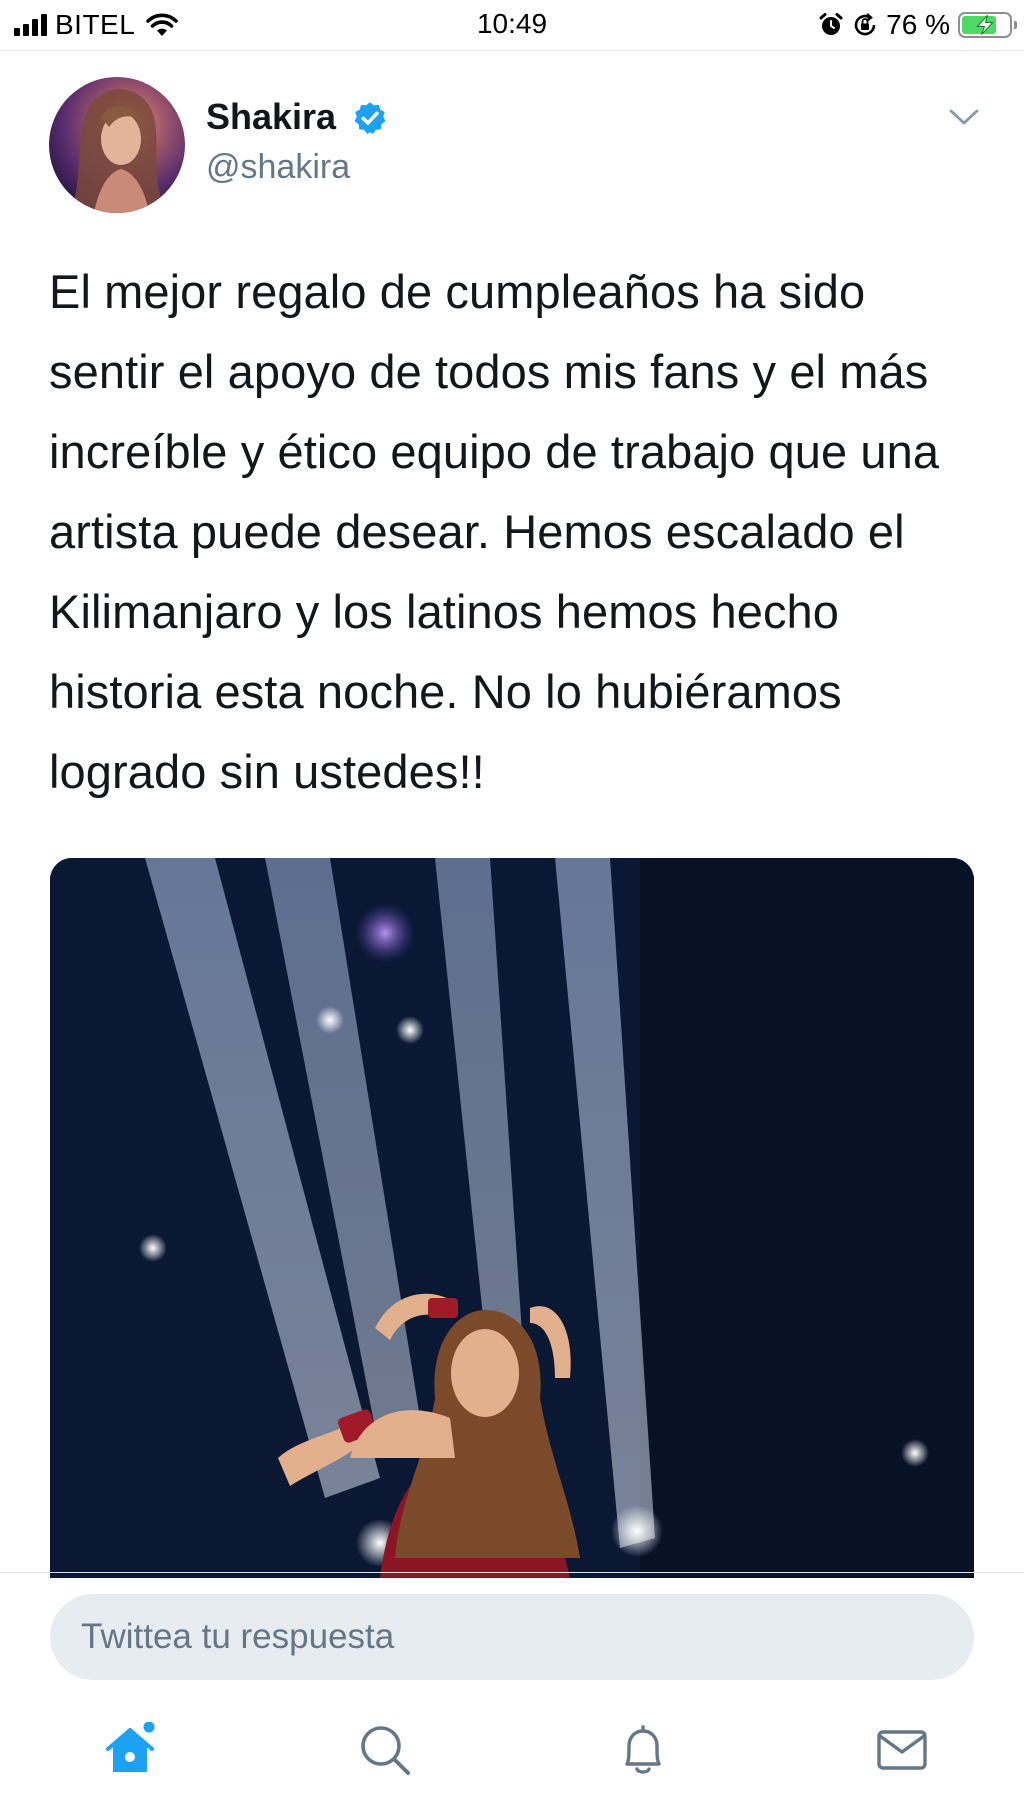  What do you see at coordinates (278, 167) in the screenshot?
I see `author-handle: @shakira` at bounding box center [278, 167].